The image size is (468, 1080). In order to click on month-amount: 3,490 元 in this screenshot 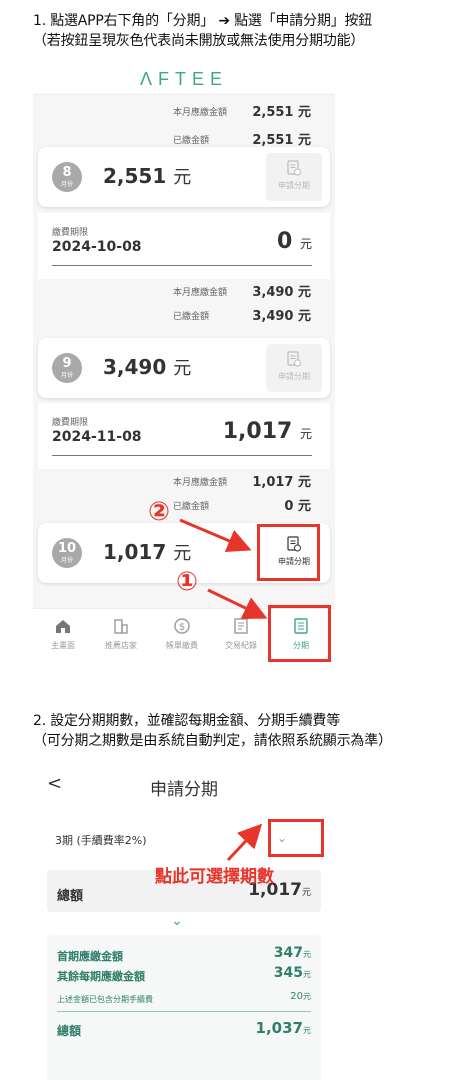, I will do `click(147, 367)`.